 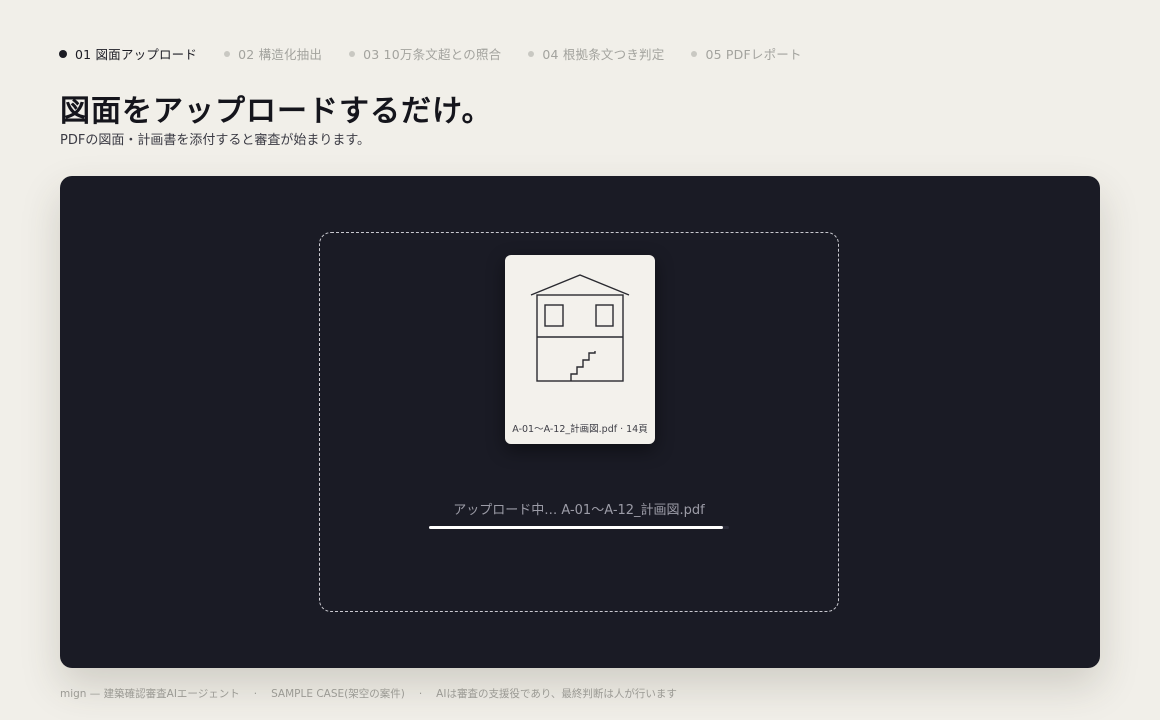 What do you see at coordinates (280, 54) in the screenshot?
I see `step-label: 02 構造化抽出` at bounding box center [280, 54].